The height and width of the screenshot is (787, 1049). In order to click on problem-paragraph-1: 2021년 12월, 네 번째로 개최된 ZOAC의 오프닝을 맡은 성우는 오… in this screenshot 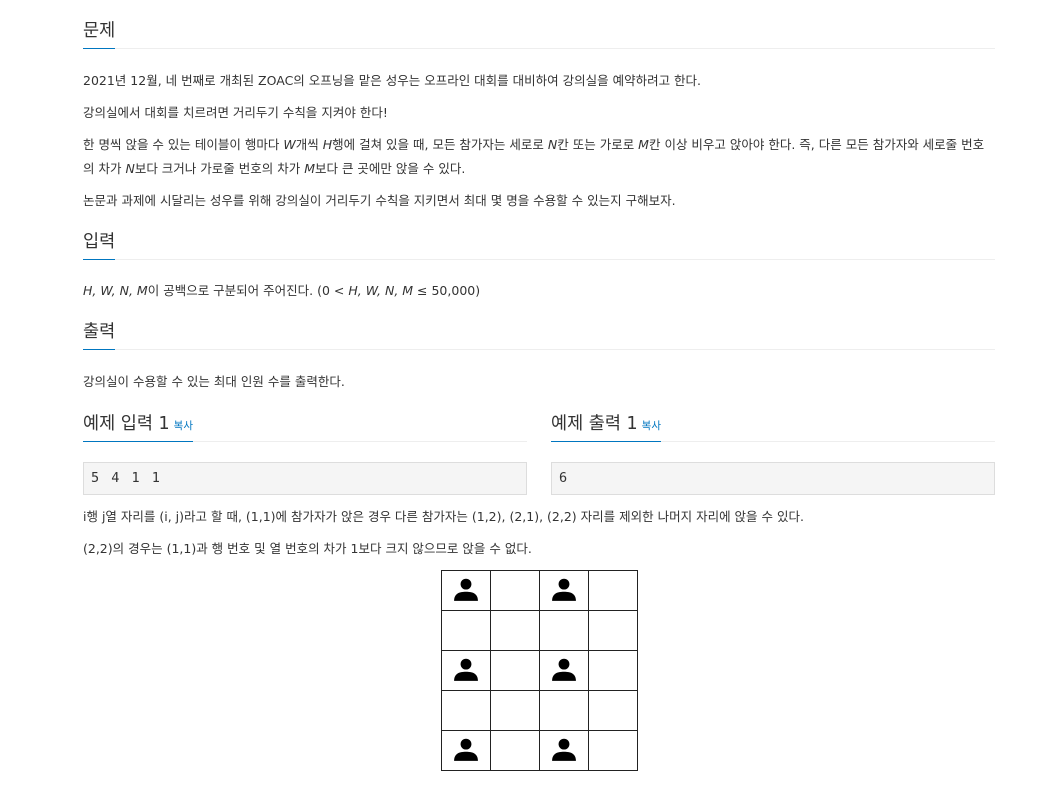, I will do `click(392, 80)`.